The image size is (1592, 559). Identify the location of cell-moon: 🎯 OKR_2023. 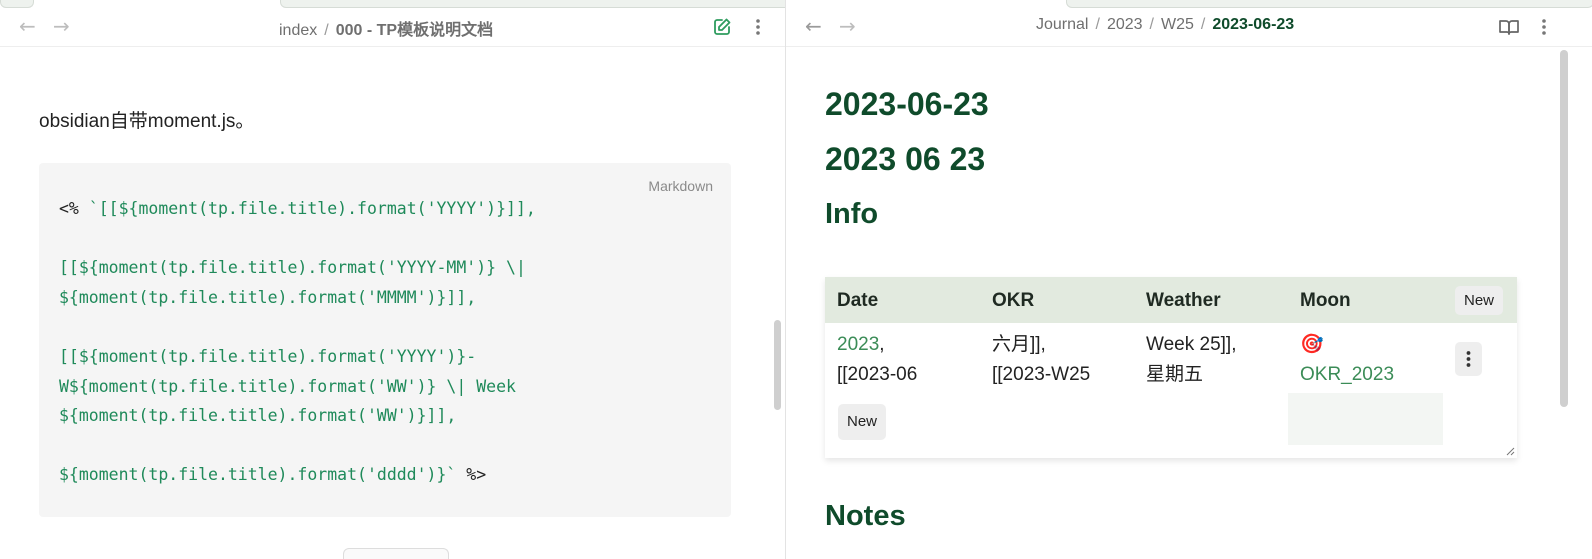
(1347, 360).